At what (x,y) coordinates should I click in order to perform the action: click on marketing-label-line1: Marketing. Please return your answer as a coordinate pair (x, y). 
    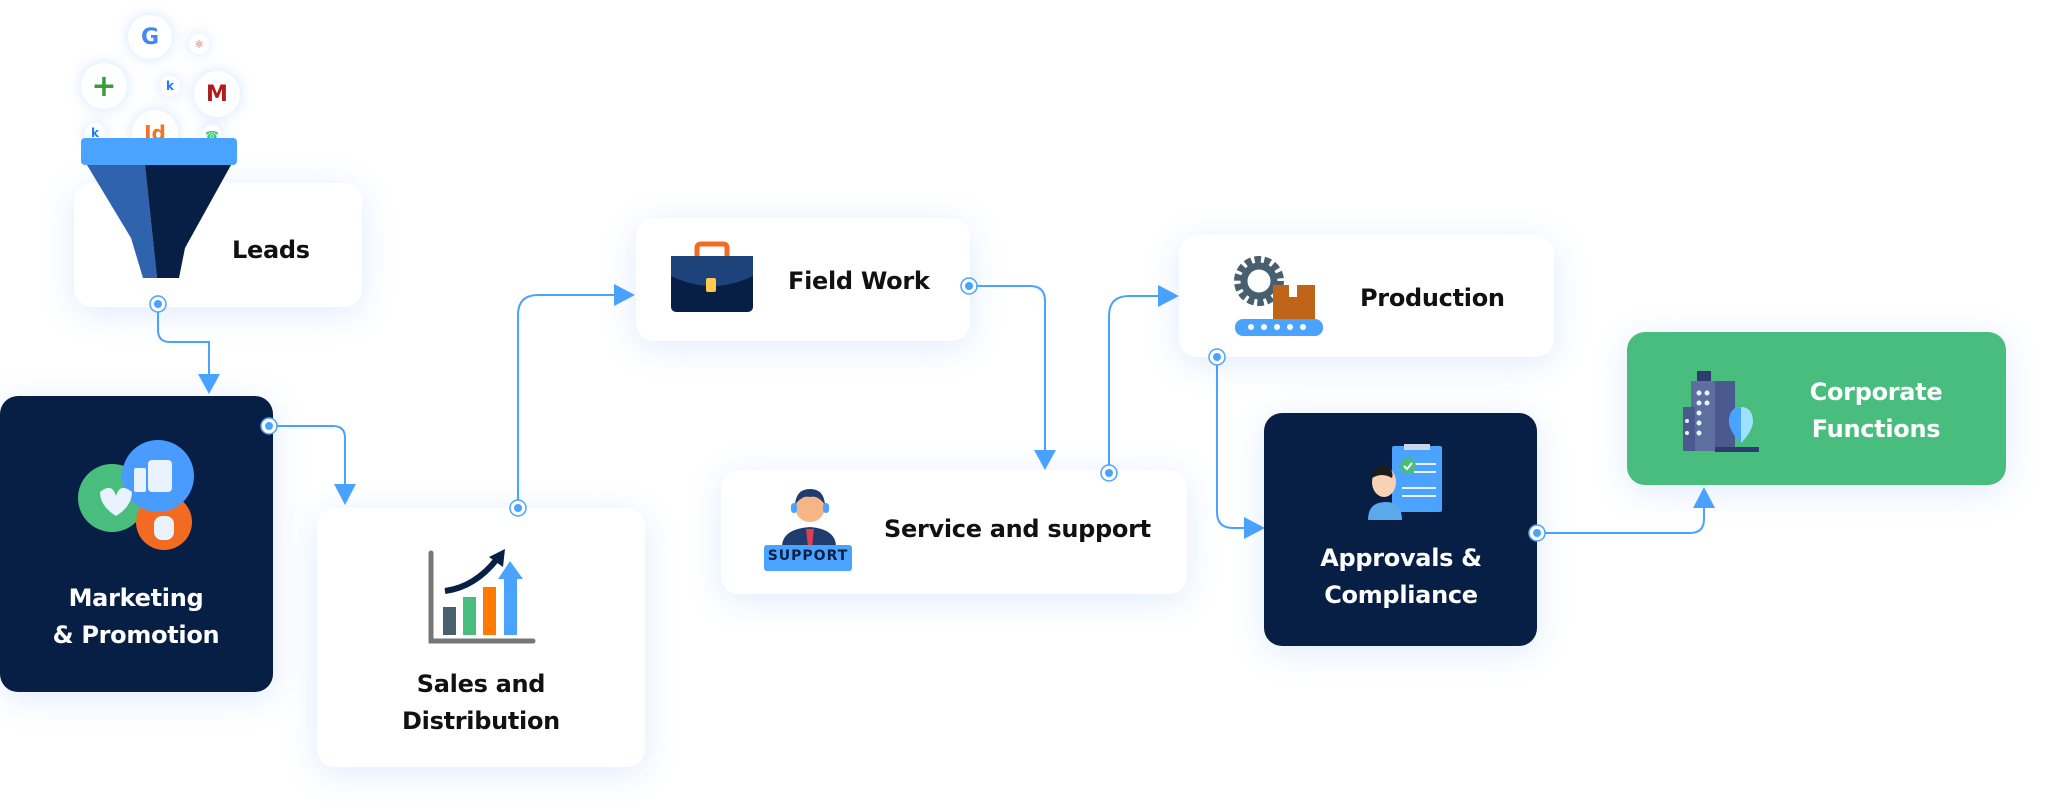
    Looking at the image, I should click on (136, 598).